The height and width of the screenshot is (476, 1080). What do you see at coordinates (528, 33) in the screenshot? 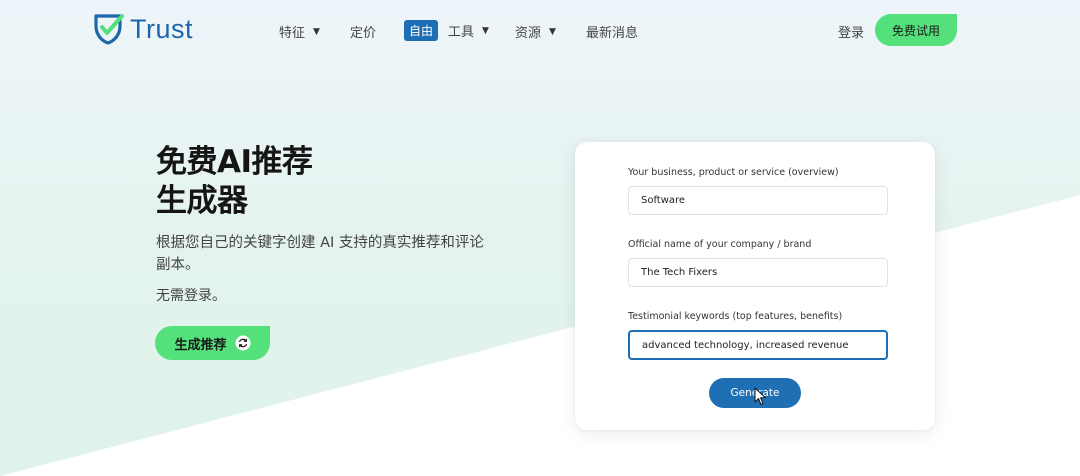
I see `nav-item-label: 资源` at bounding box center [528, 33].